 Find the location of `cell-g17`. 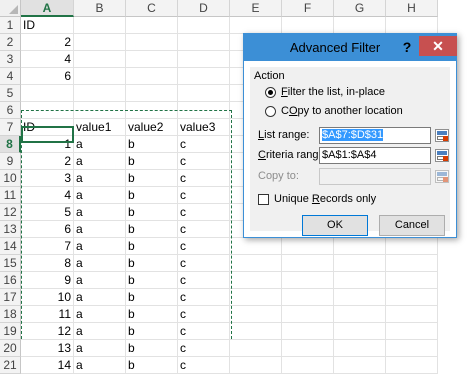

cell-g17 is located at coordinates (360, 297).